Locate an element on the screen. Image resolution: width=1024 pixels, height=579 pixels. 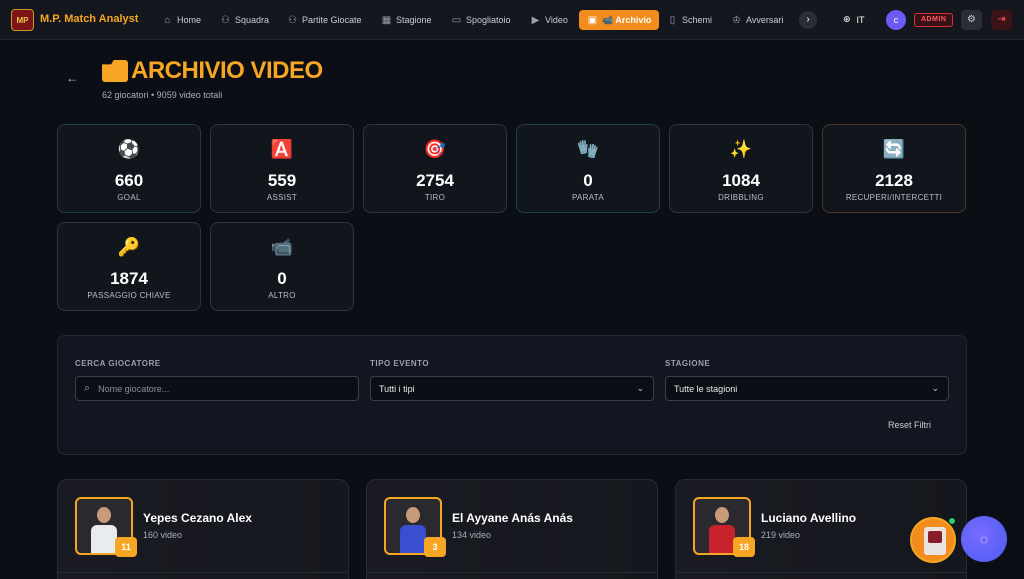
nav-partite-giocate: ⚇ Partite Giocate is located at coordinates (324, 20).